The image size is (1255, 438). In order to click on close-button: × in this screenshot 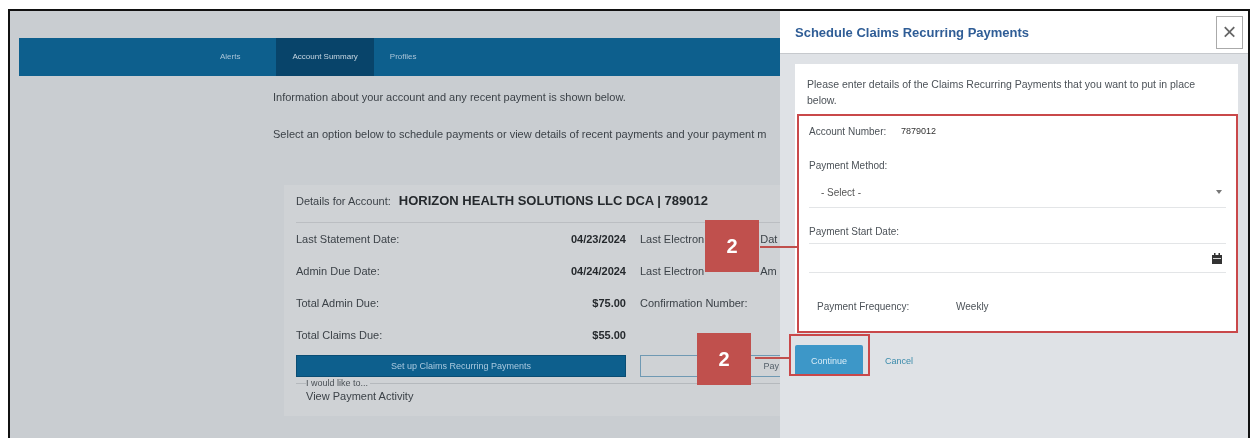, I will do `click(1229, 32)`.